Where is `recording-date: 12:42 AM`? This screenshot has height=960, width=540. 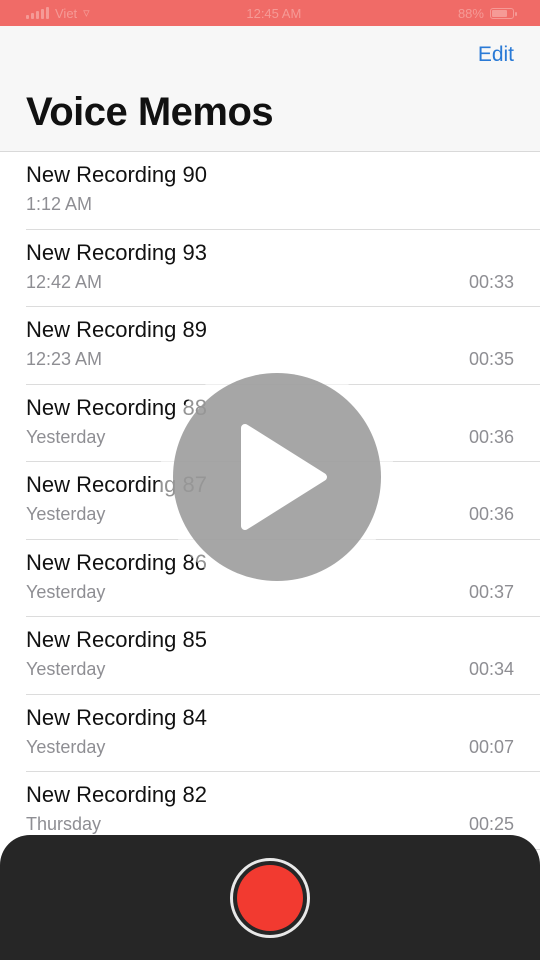
recording-date: 12:42 AM is located at coordinates (64, 281).